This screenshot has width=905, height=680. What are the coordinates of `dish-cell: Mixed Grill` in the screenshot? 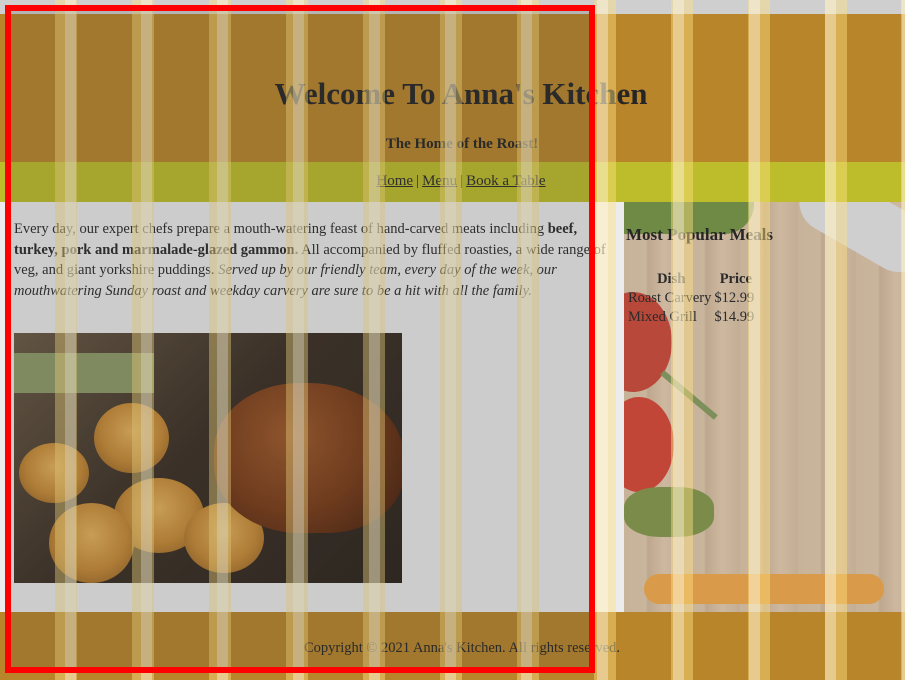 It's located at (662, 317).